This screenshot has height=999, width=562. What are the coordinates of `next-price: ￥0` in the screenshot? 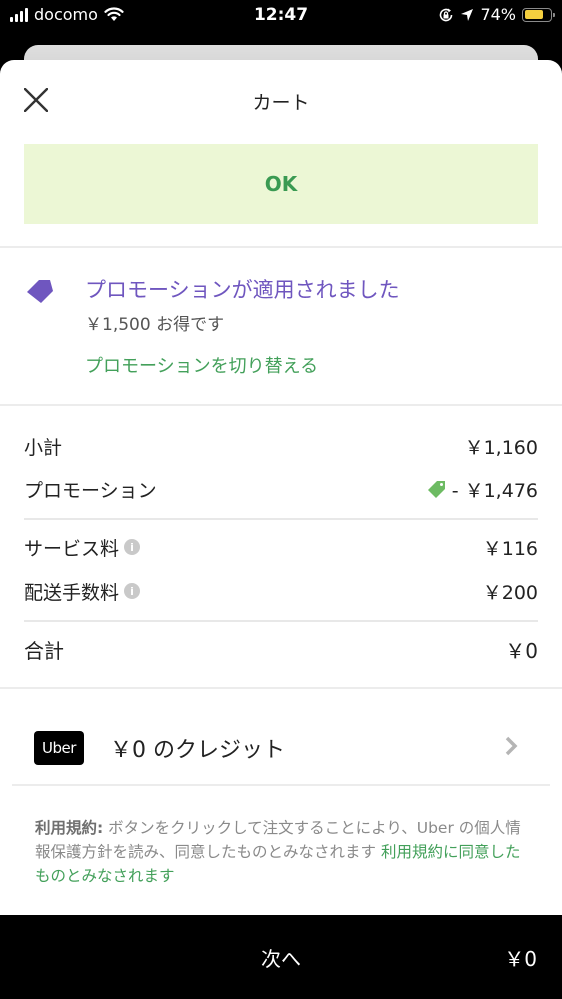 It's located at (520, 959).